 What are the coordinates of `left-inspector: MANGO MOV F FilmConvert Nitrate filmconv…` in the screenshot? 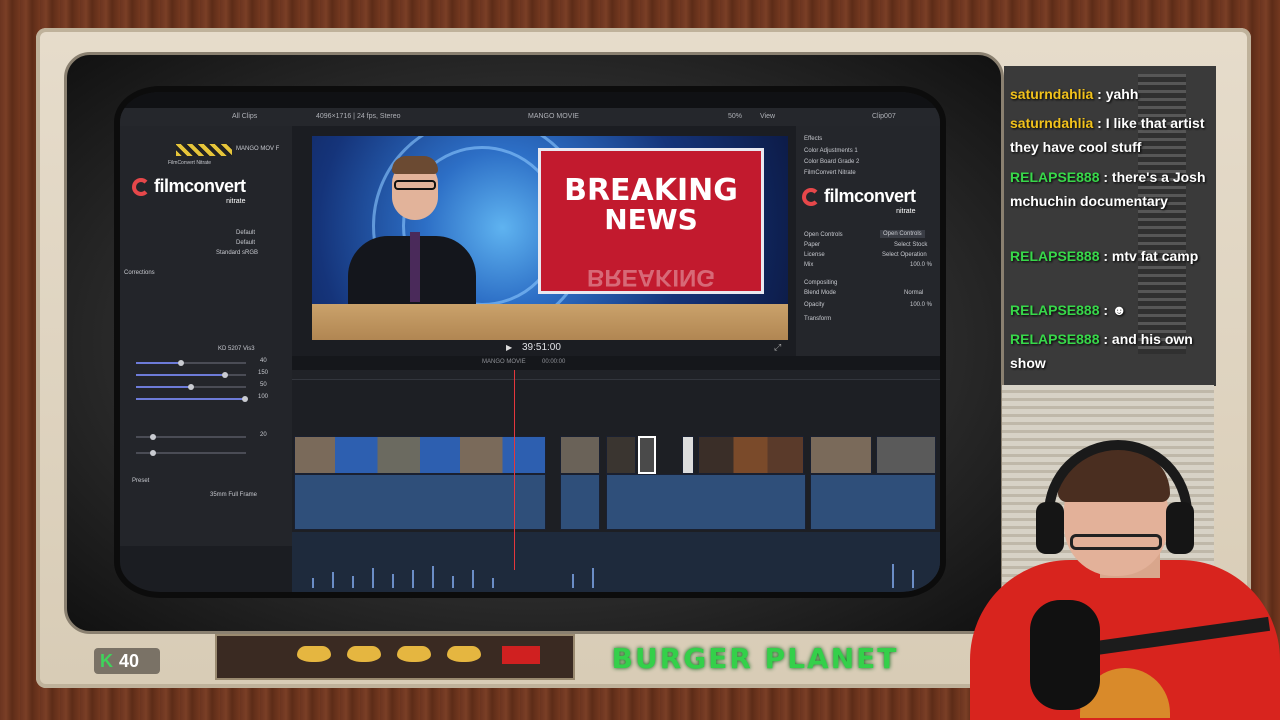 It's located at (206, 336).